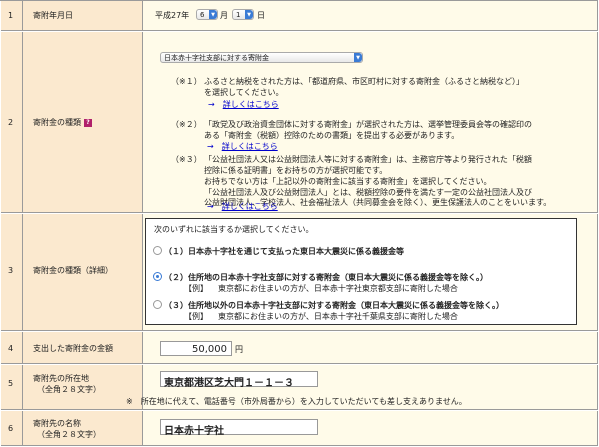  I want to click on help-icon: ?, so click(88, 122).